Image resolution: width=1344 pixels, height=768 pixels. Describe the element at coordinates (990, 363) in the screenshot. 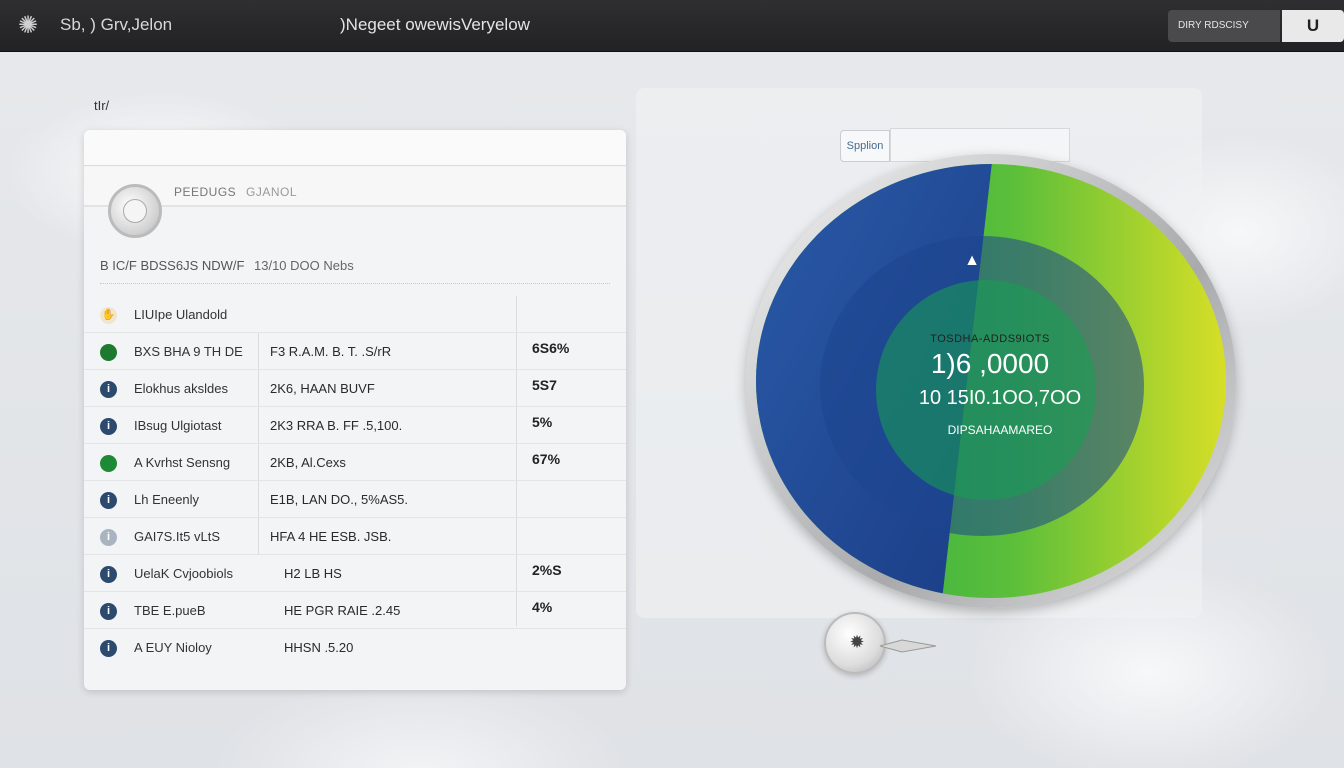

I see `gauge-value: 1)6 ,0000` at that location.